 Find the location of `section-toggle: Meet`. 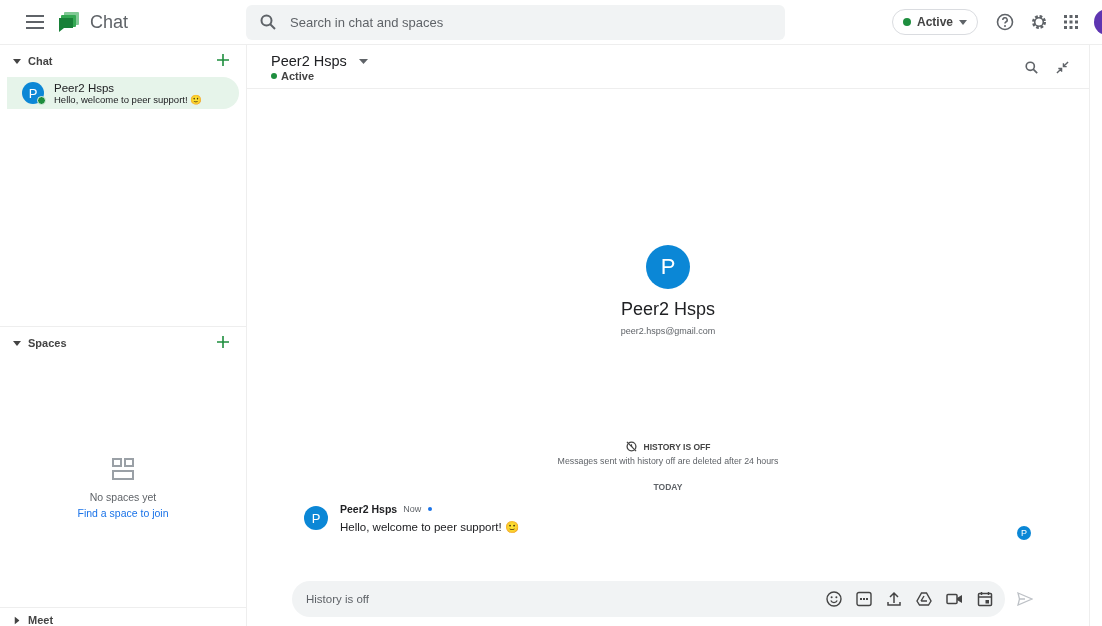

section-toggle: Meet is located at coordinates (30, 620).